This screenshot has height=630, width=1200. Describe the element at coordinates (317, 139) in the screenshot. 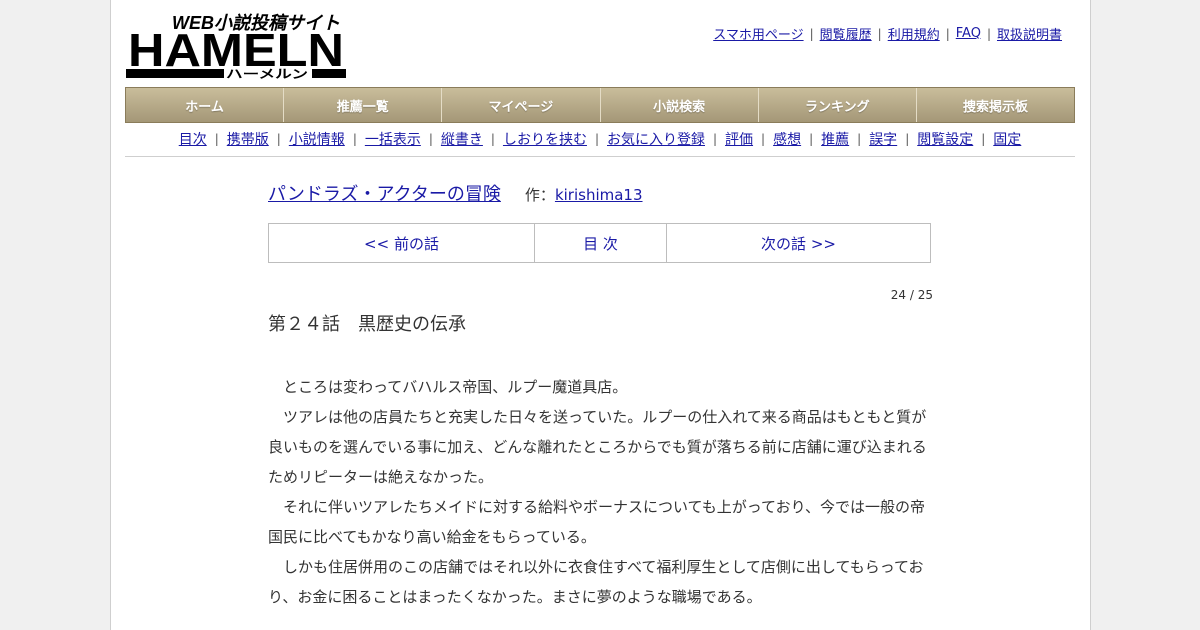

I see `subnav-novel-info: 小説情報` at that location.